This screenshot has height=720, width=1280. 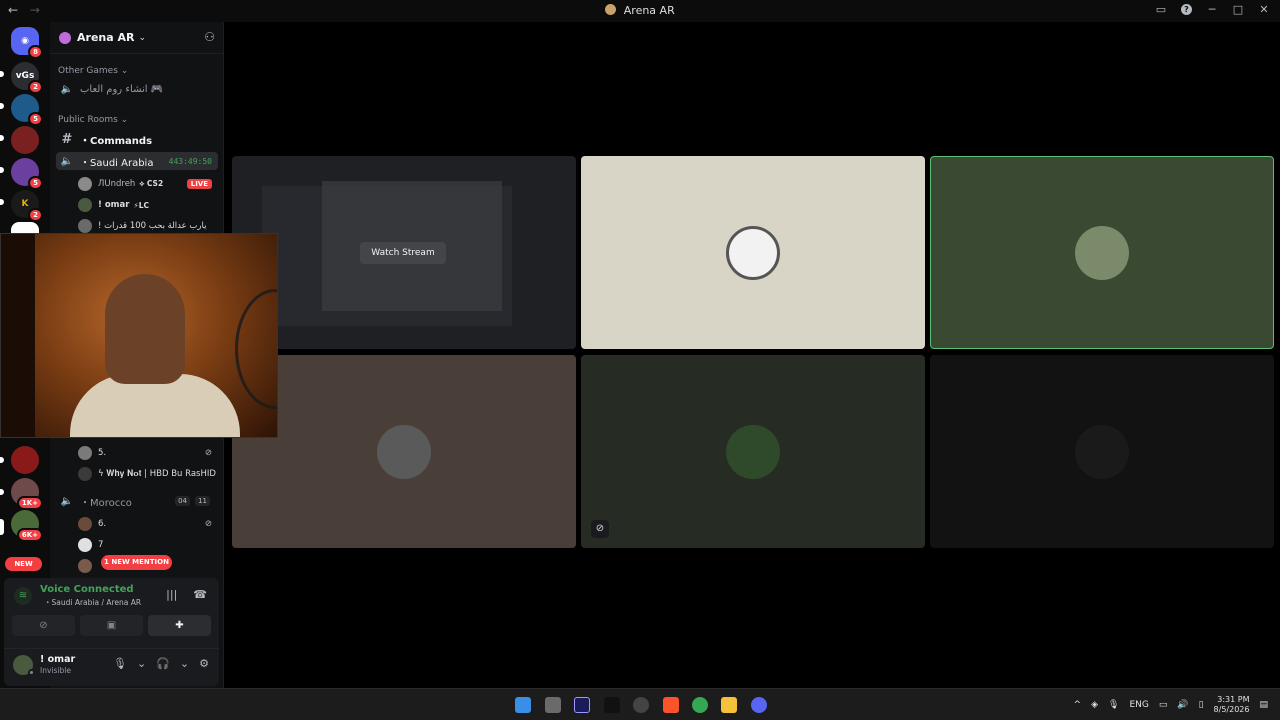 I want to click on inbox-icon: ▭, so click(x=1161, y=9).